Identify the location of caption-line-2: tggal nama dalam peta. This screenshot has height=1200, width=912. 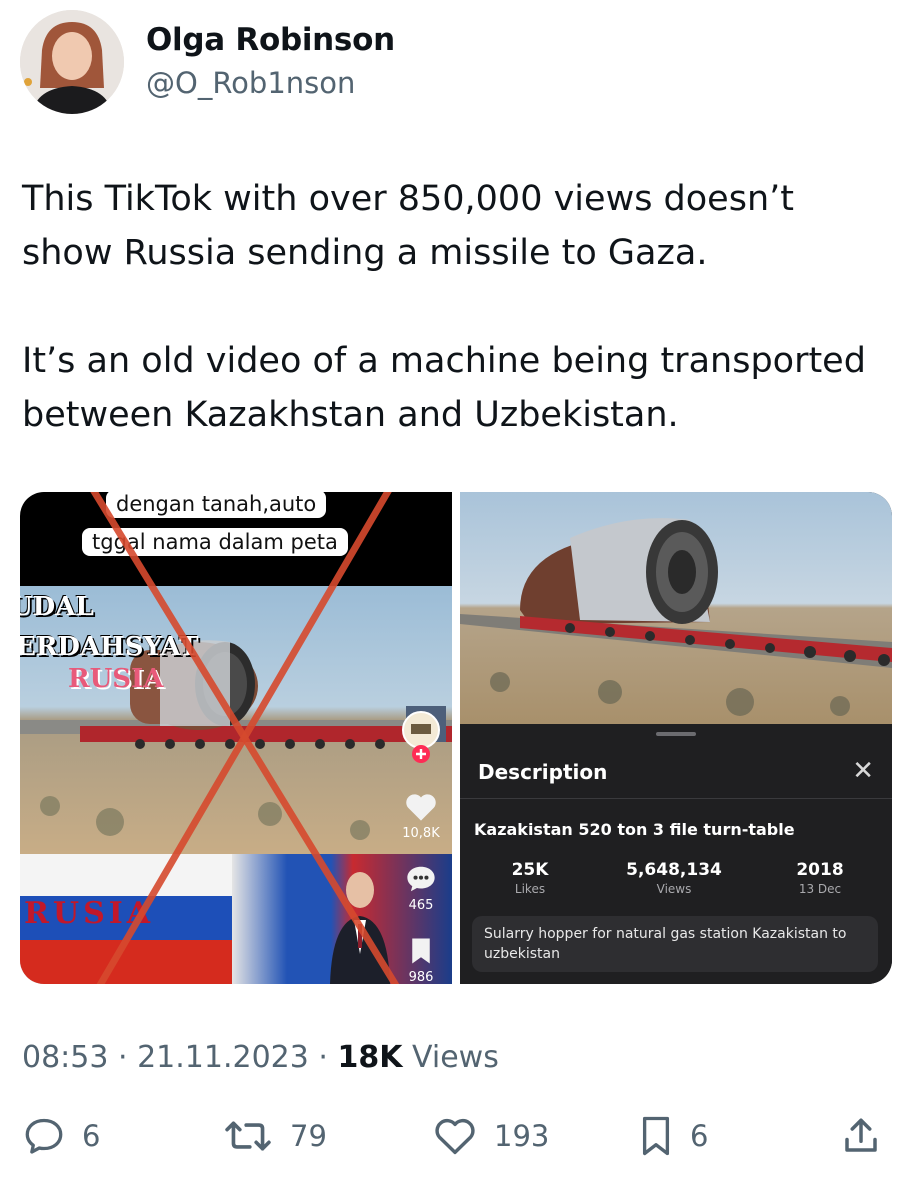
(215, 542).